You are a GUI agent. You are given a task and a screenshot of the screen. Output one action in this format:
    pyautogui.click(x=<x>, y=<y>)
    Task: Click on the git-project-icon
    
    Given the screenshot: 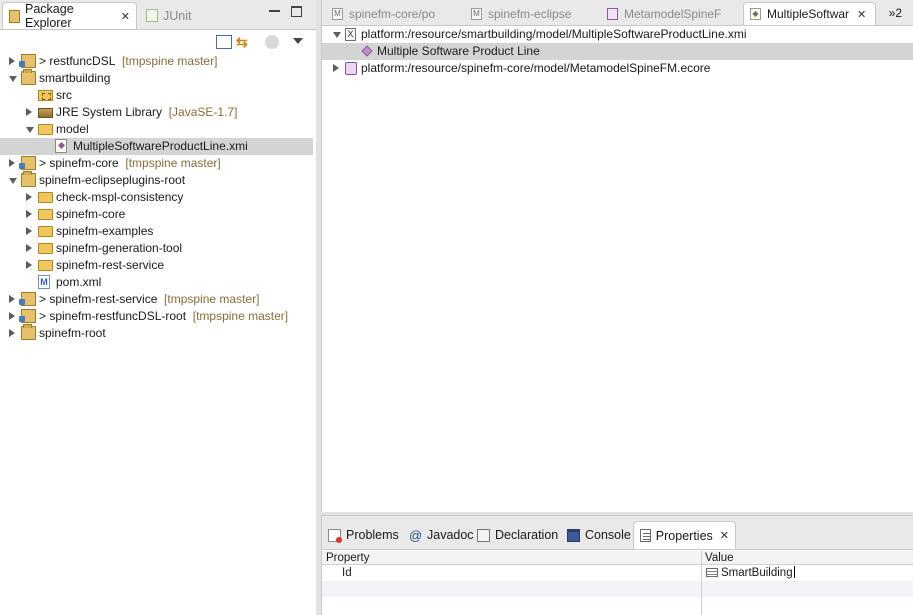 What is the action you would take?
    pyautogui.click(x=27, y=316)
    